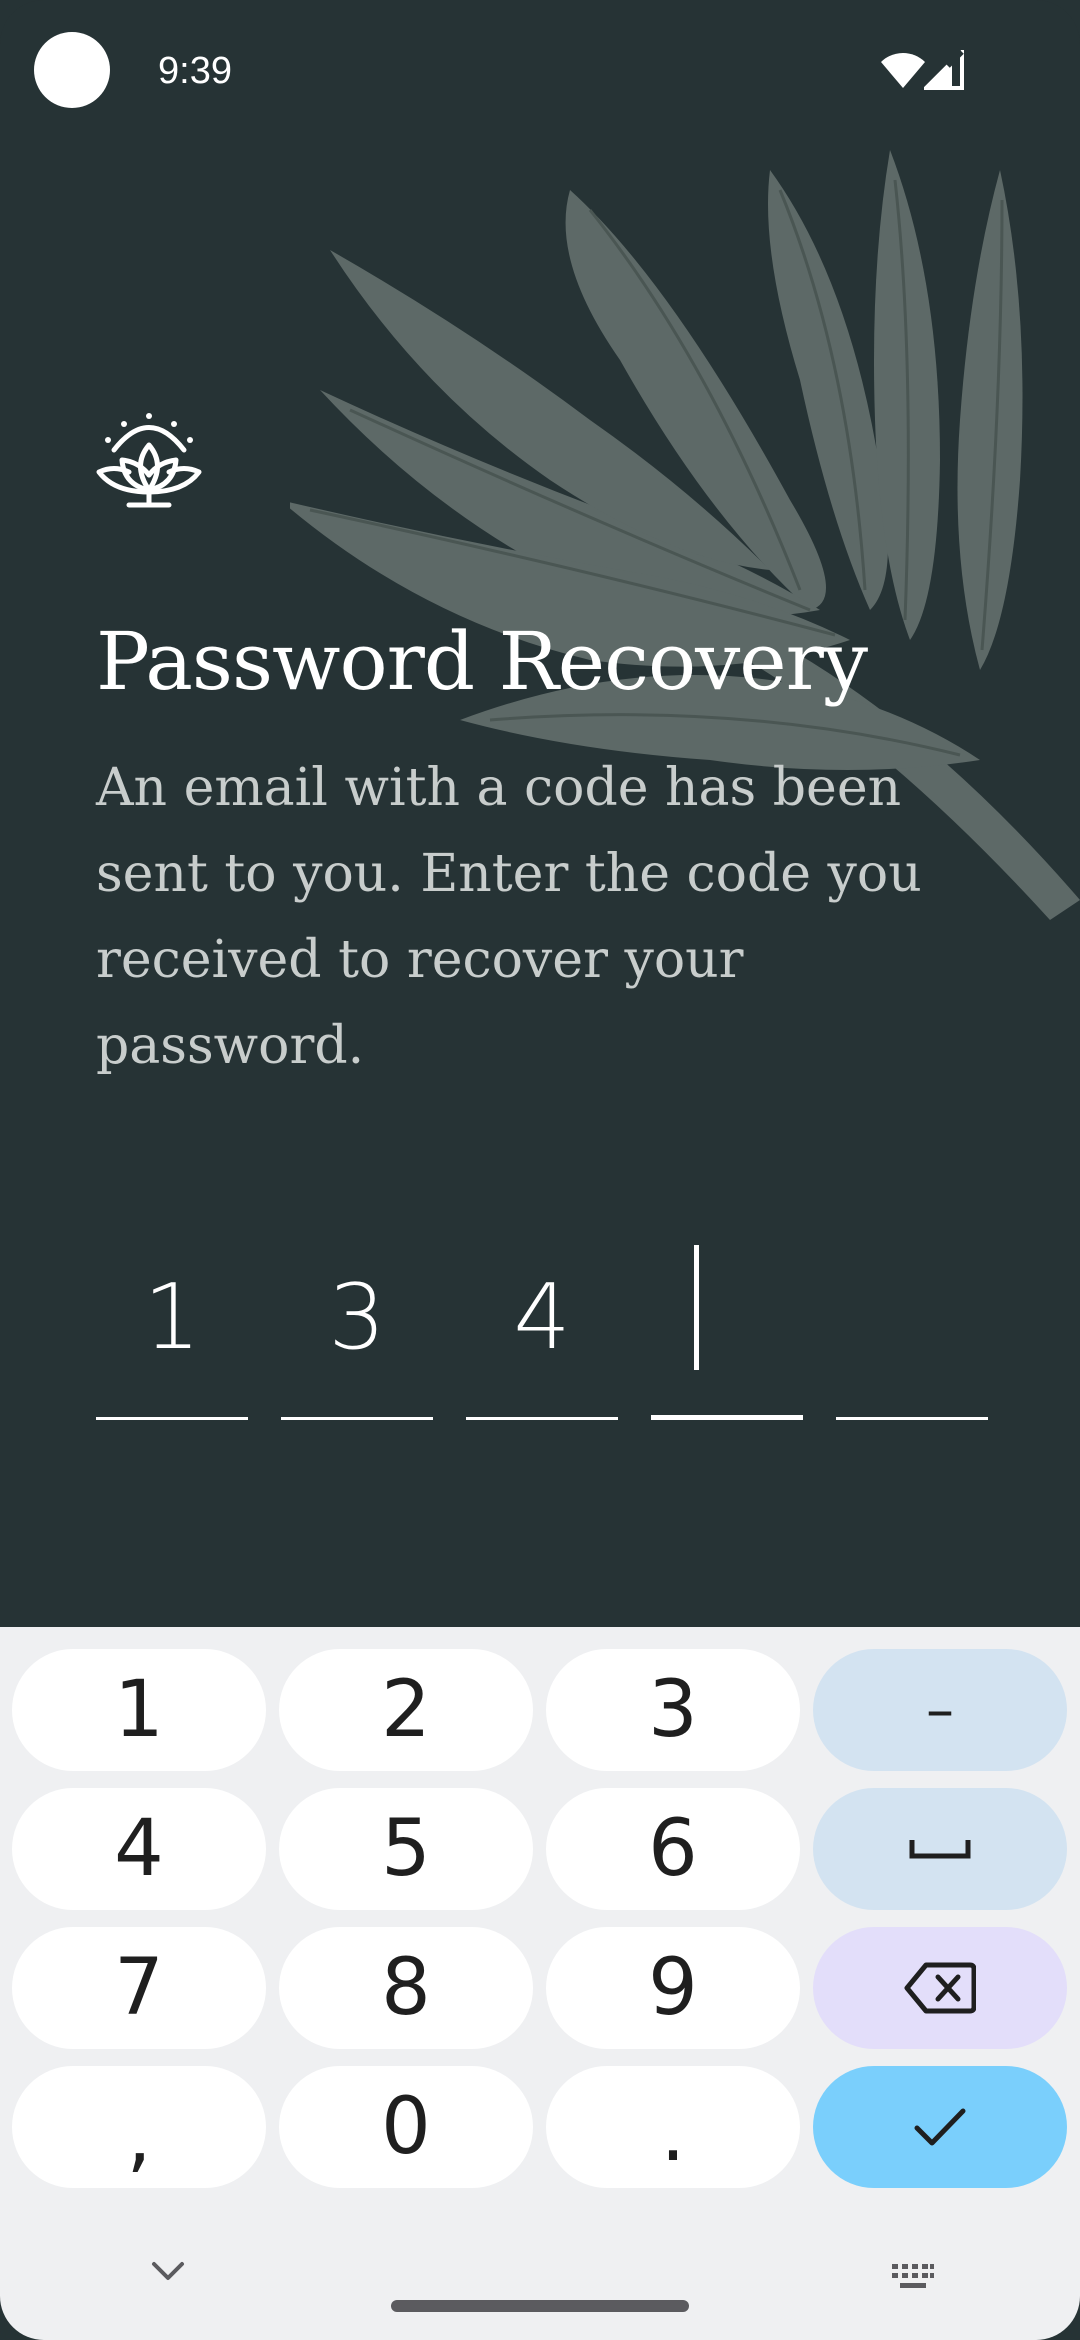  I want to click on key-label: 0, so click(406, 2127).